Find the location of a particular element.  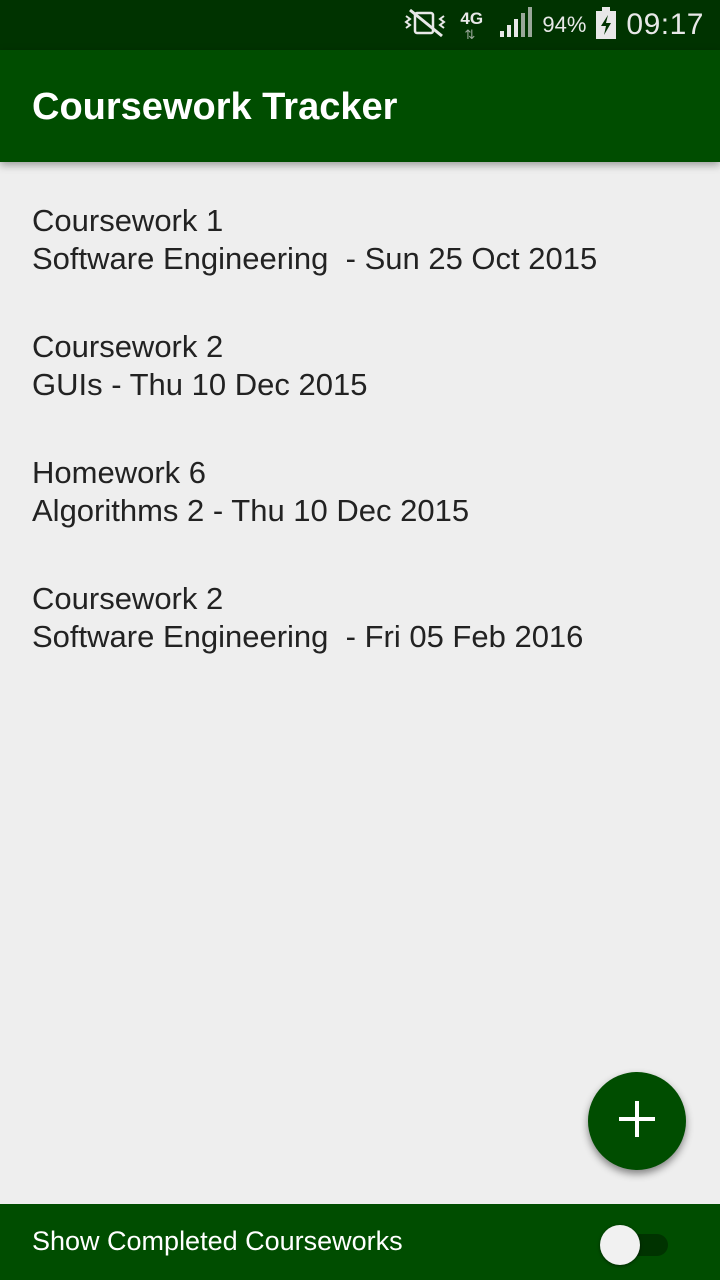

plus-icon is located at coordinates (637, 1121).